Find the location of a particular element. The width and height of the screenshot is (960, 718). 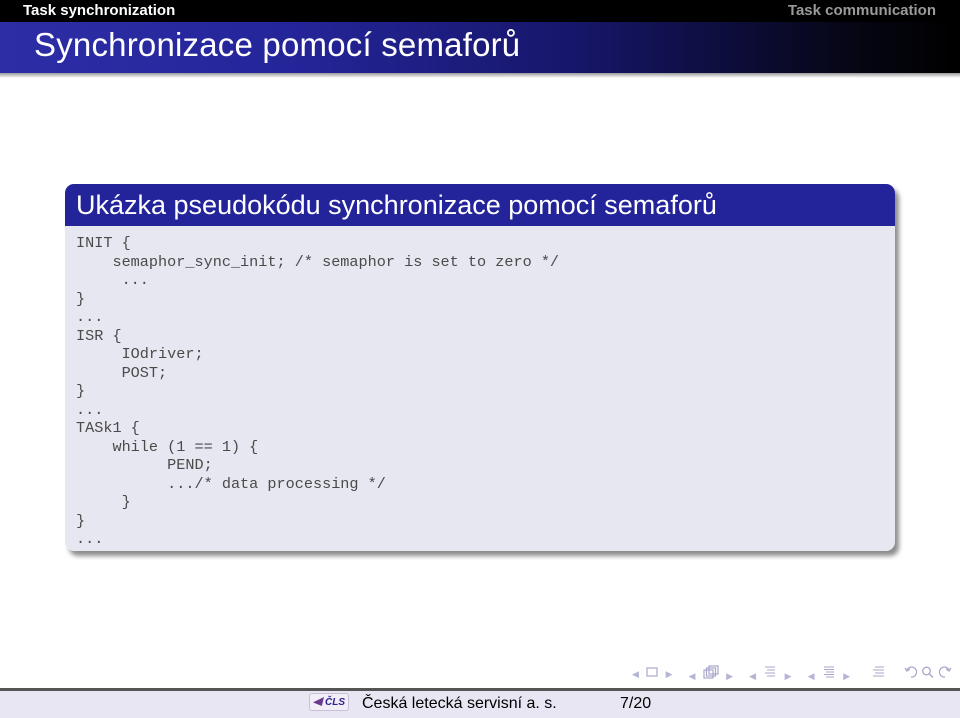

nav-section-group: ◀ ▶ is located at coordinates (770, 673).